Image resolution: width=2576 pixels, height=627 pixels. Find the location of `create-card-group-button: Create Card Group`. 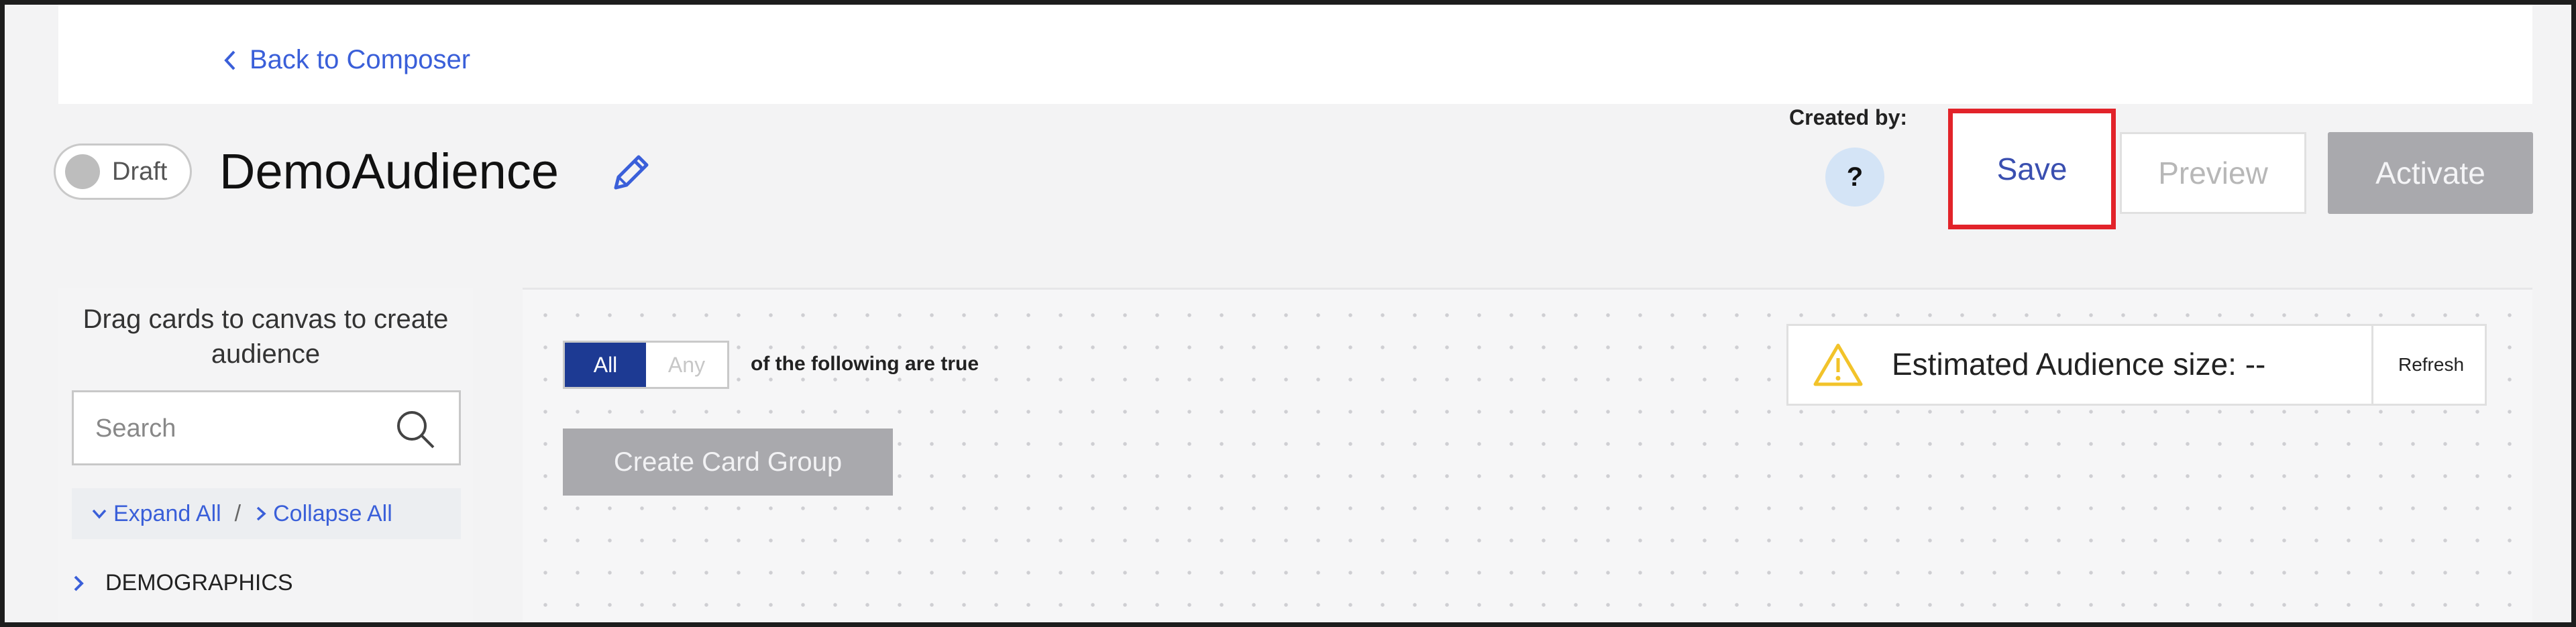

create-card-group-button: Create Card Group is located at coordinates (728, 462).